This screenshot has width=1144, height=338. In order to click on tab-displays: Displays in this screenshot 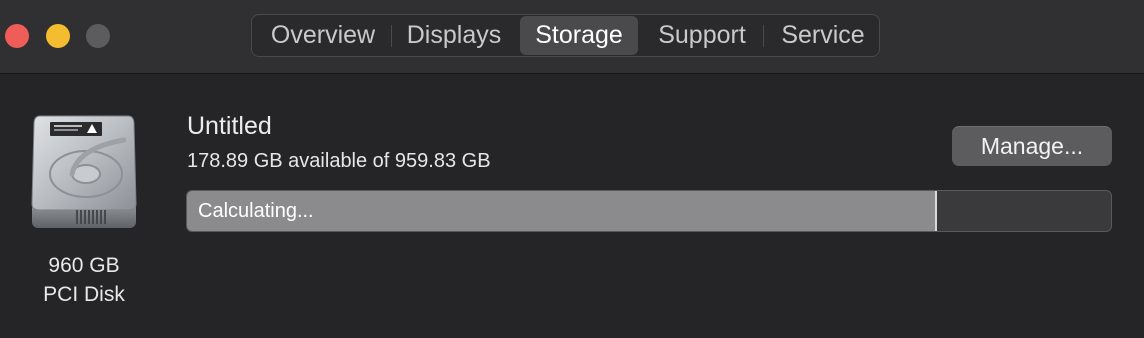, I will do `click(454, 35)`.